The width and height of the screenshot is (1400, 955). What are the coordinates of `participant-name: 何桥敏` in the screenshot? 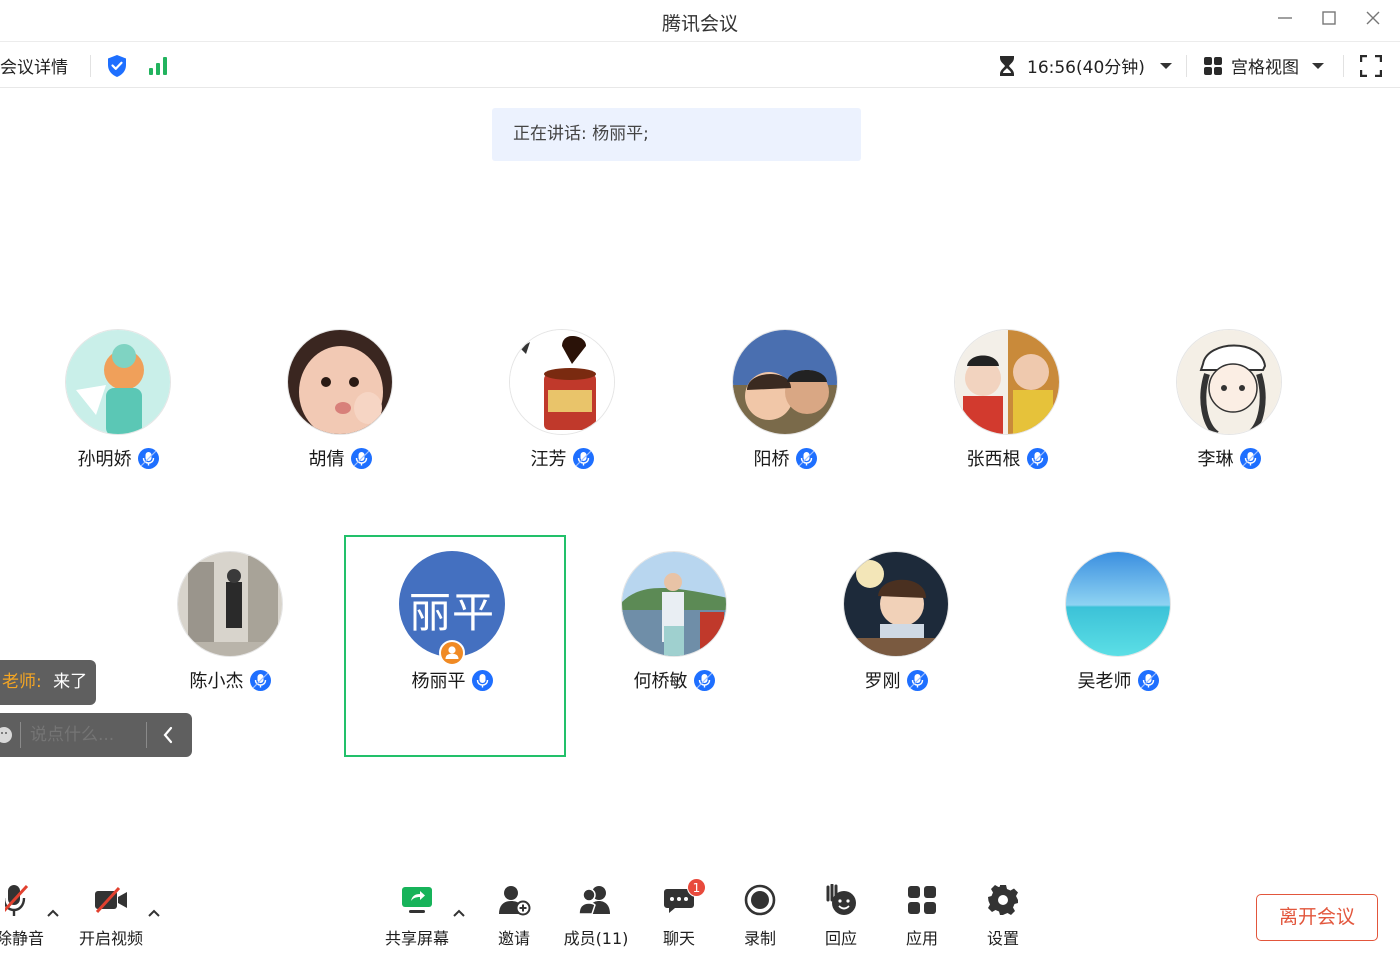 It's located at (660, 681).